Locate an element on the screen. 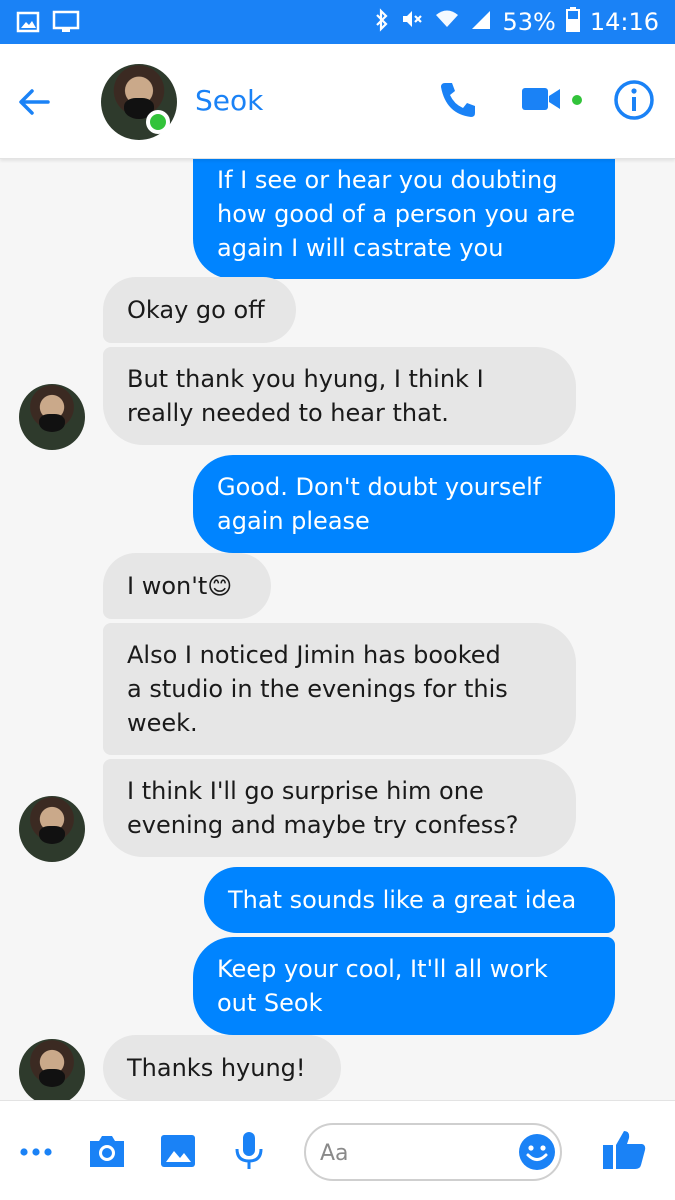  message-bubble-incoming: Thanks hyung! is located at coordinates (222, 1067).